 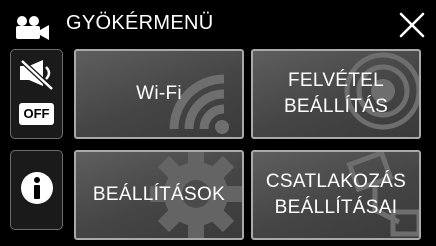 I want to click on tile-label-line: BEÁLLÍTÁSAI, so click(x=336, y=207).